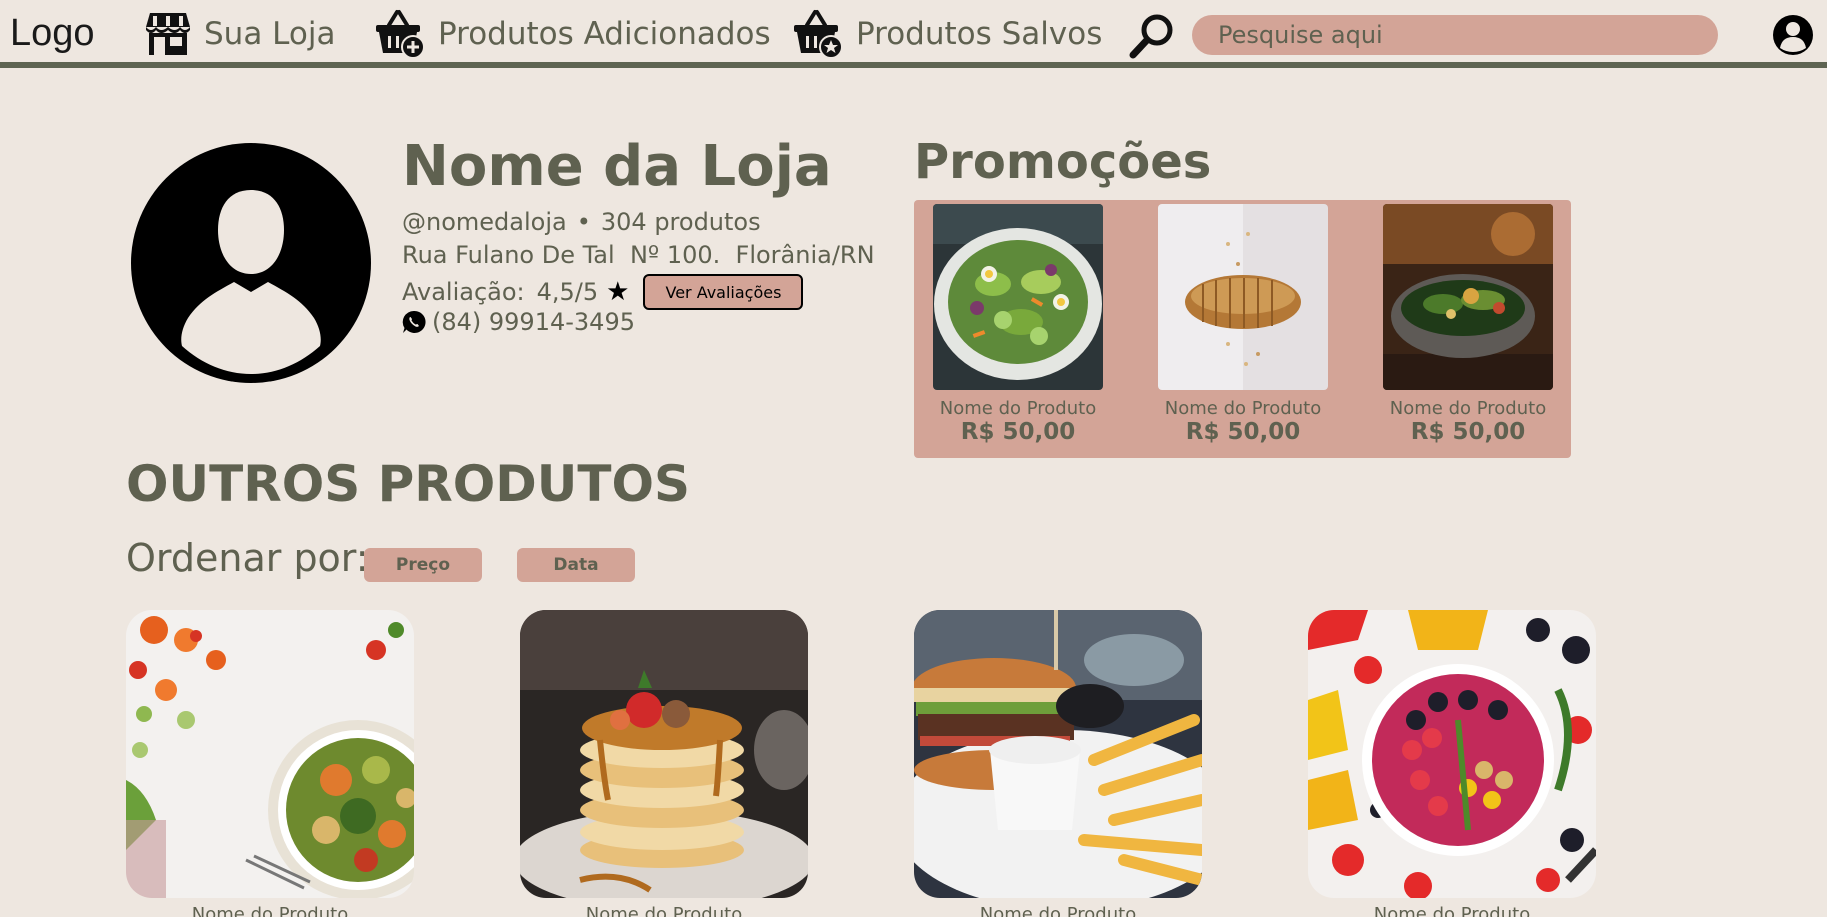 The width and height of the screenshot is (1827, 917). What do you see at coordinates (414, 321) in the screenshot?
I see `whatsapp-icon` at bounding box center [414, 321].